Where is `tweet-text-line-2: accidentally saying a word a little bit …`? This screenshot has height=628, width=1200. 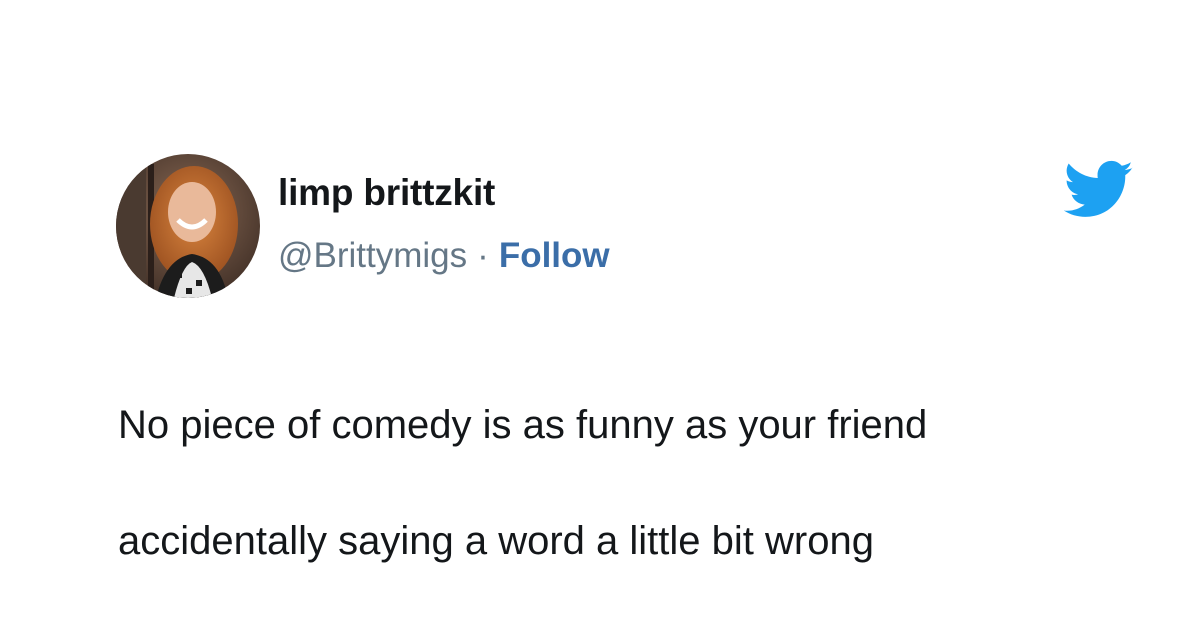 tweet-text-line-2: accidentally saying a word a little bit … is located at coordinates (496, 541).